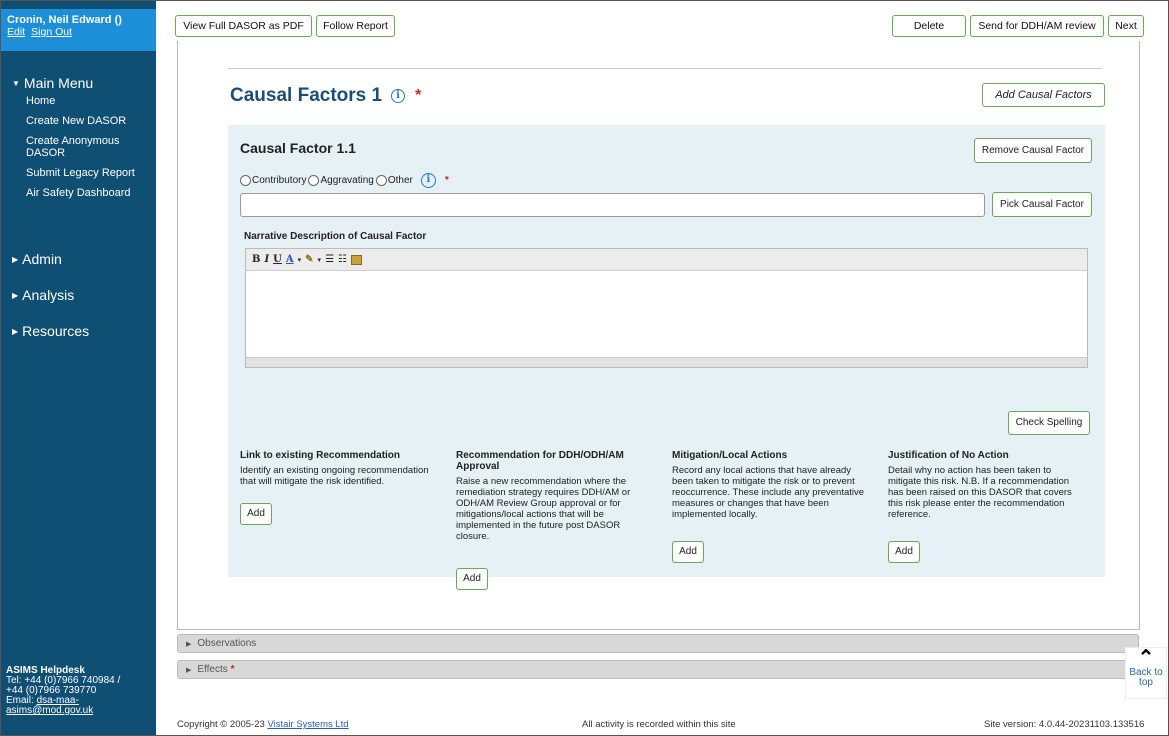  What do you see at coordinates (266, 259) in the screenshot?
I see `italic-icon: I` at bounding box center [266, 259].